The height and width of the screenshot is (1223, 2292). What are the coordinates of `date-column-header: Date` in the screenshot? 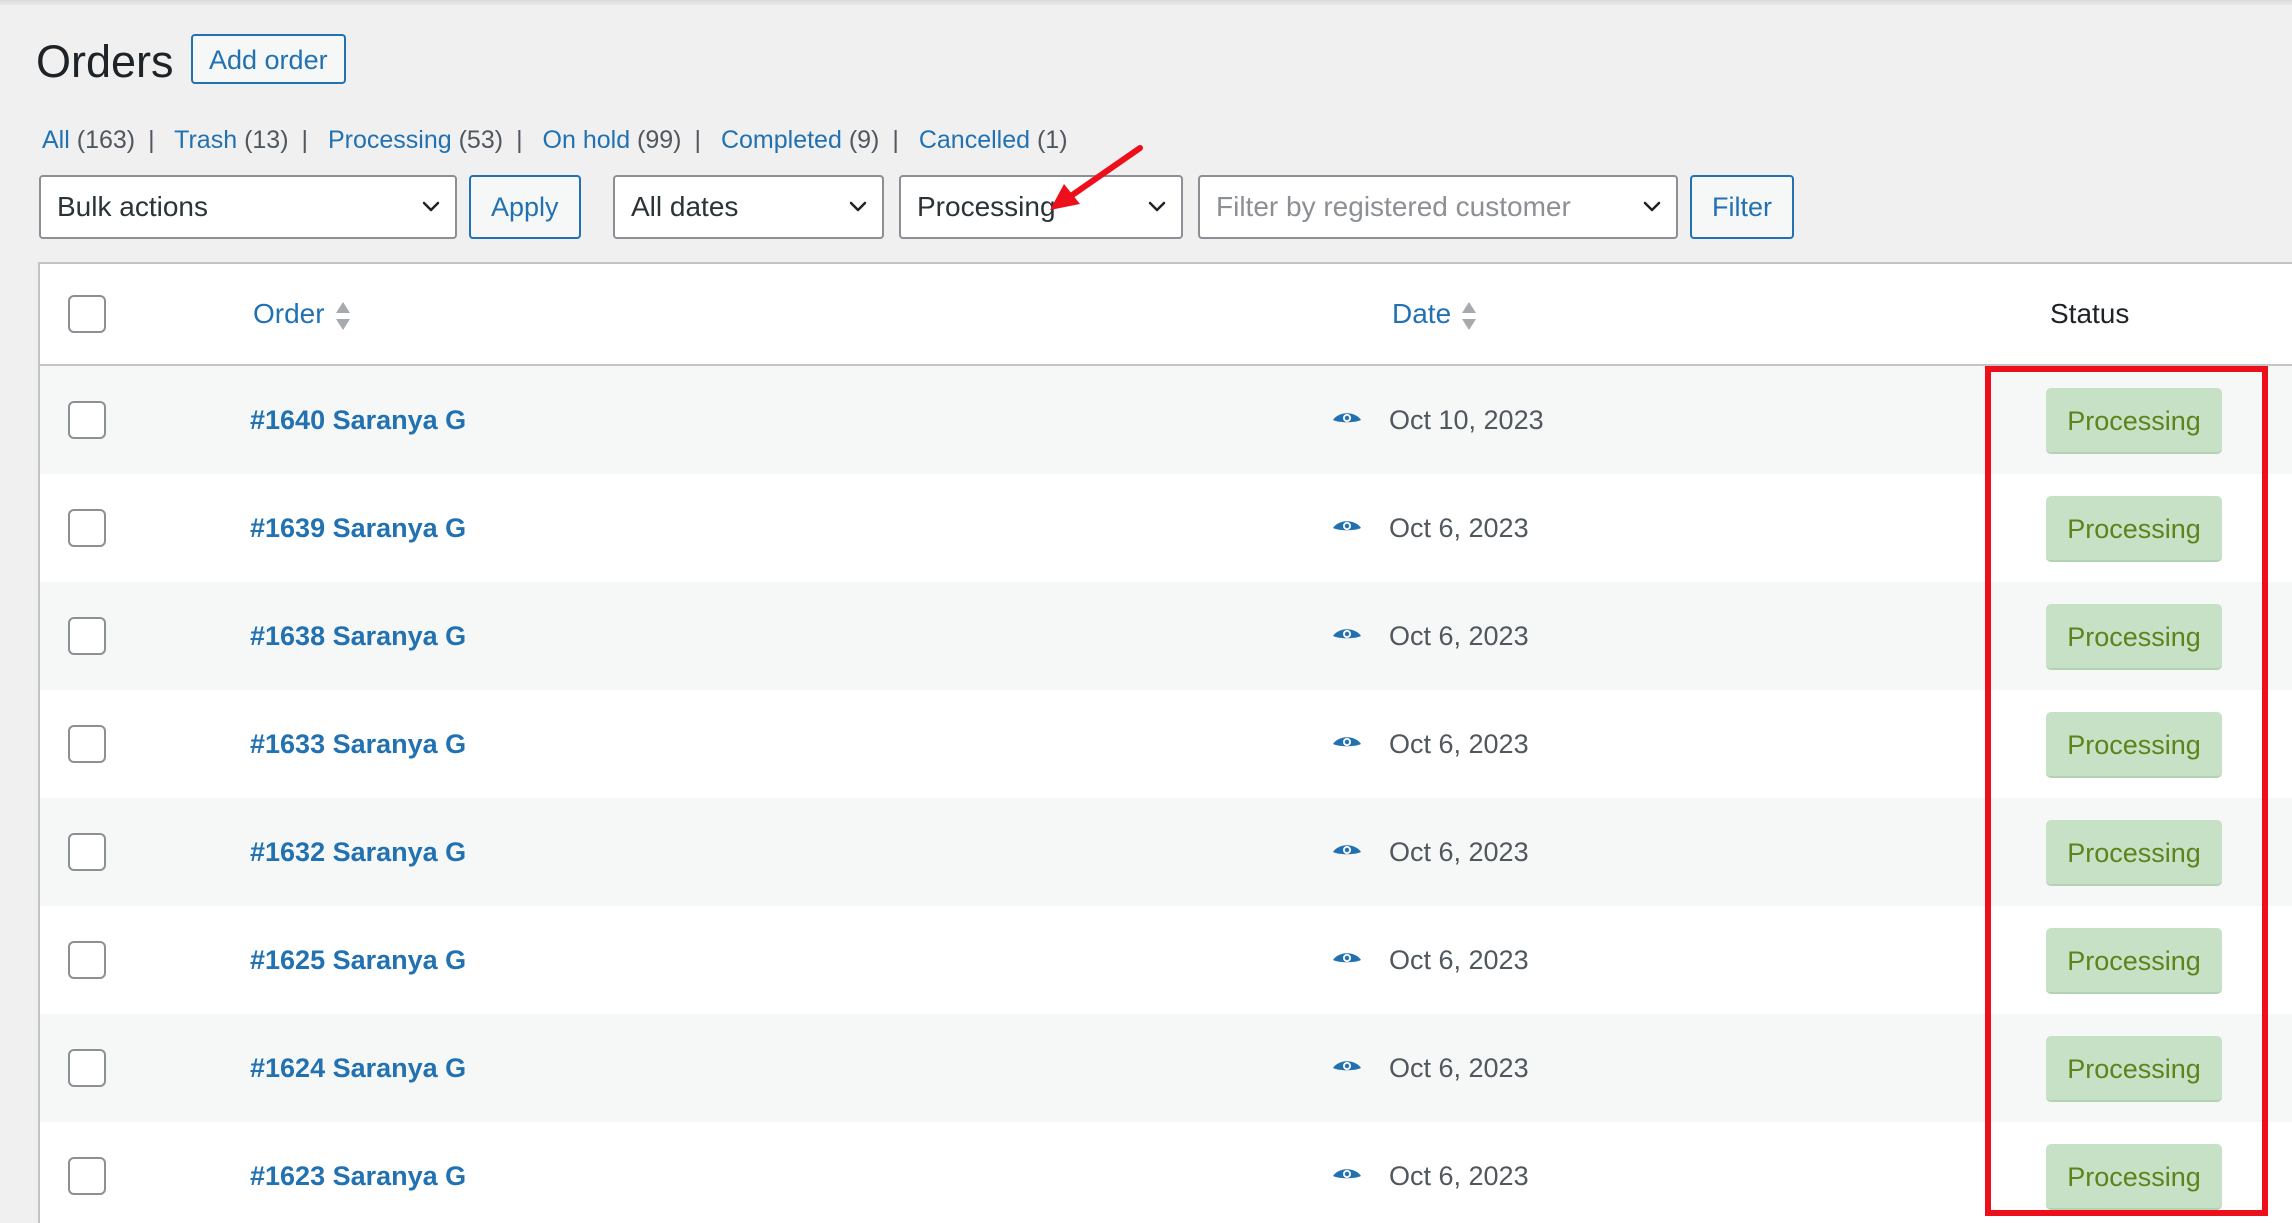 It's located at (1434, 314).